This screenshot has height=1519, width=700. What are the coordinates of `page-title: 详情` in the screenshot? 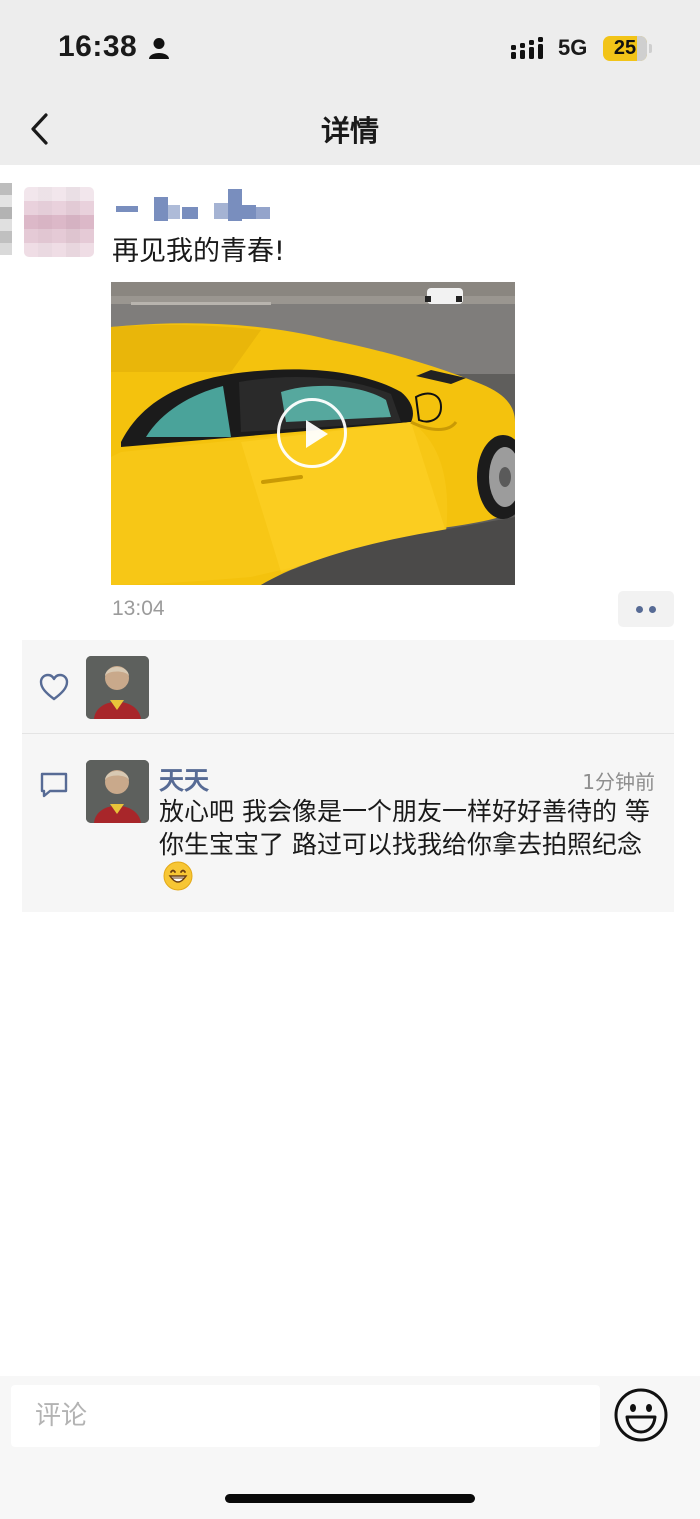 It's located at (349, 131).